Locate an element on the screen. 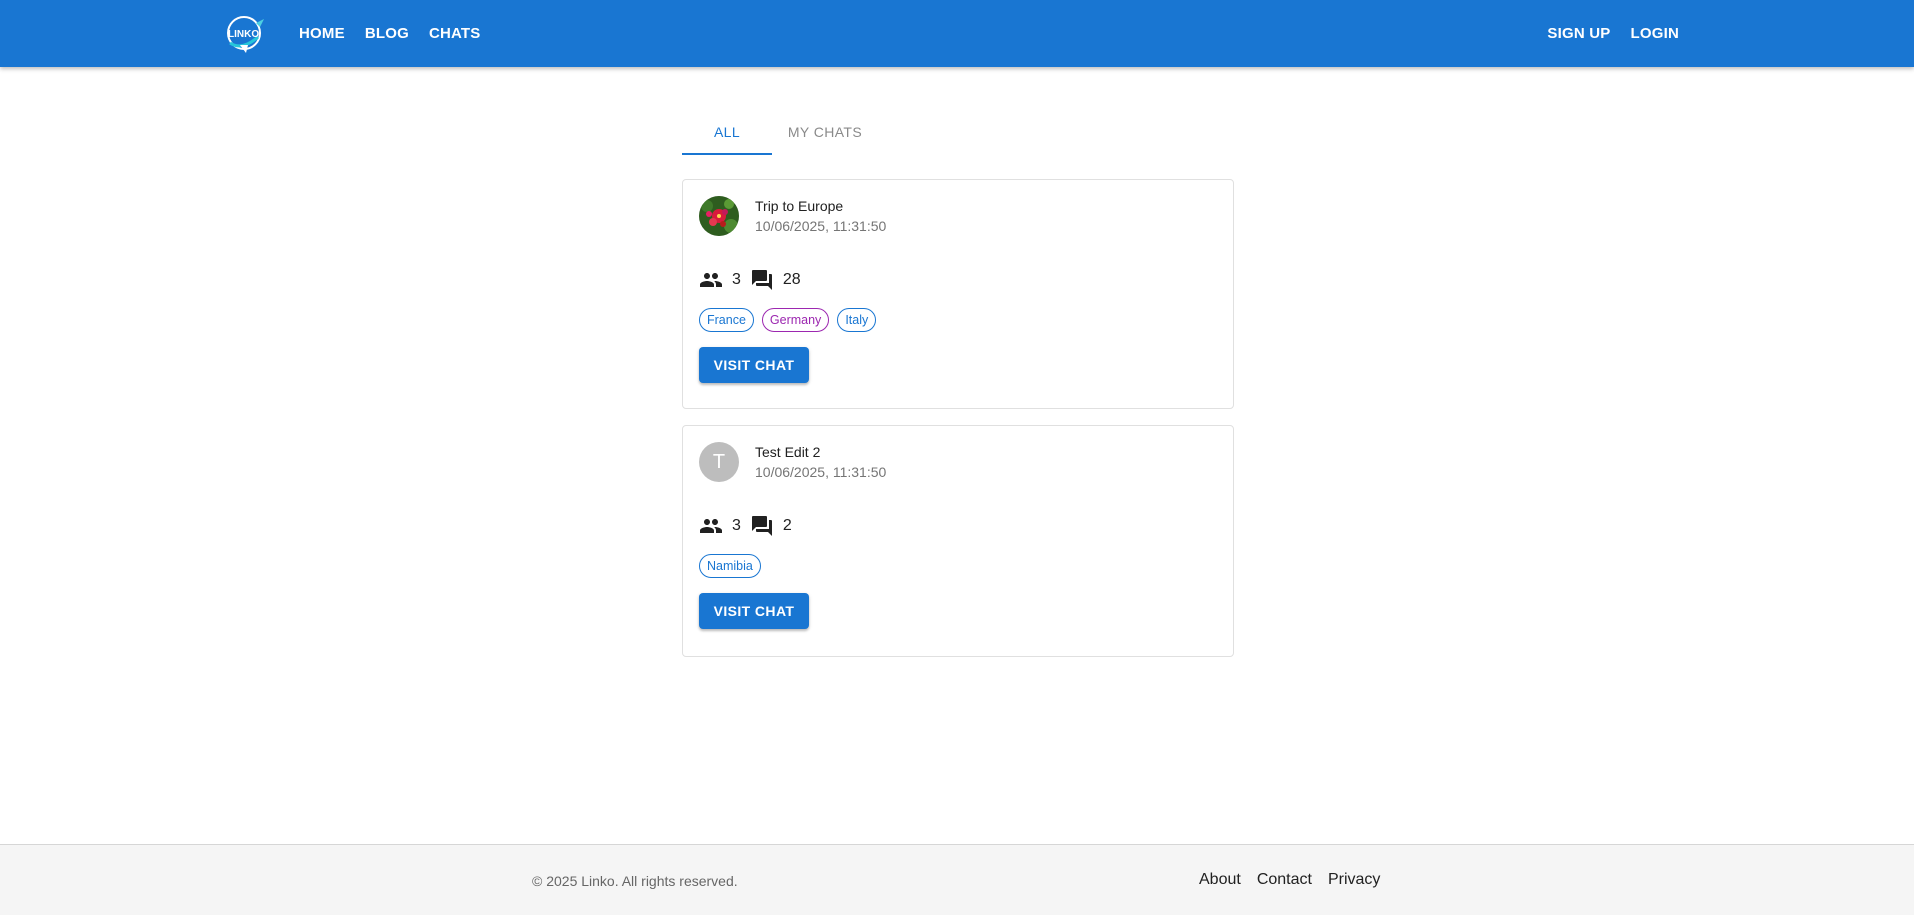 This screenshot has height=915, width=1914. nav-blog-button: BLOG is located at coordinates (387, 33).